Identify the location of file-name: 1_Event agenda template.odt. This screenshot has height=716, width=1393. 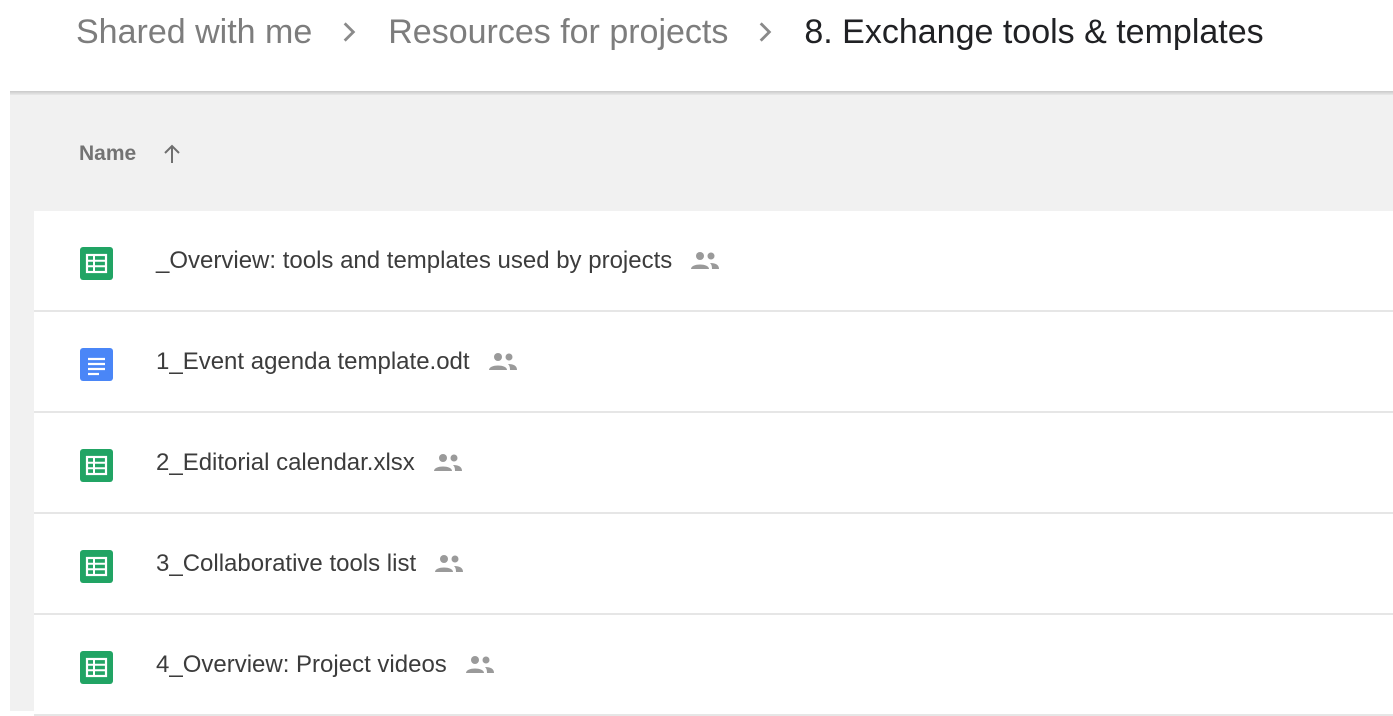
(313, 361).